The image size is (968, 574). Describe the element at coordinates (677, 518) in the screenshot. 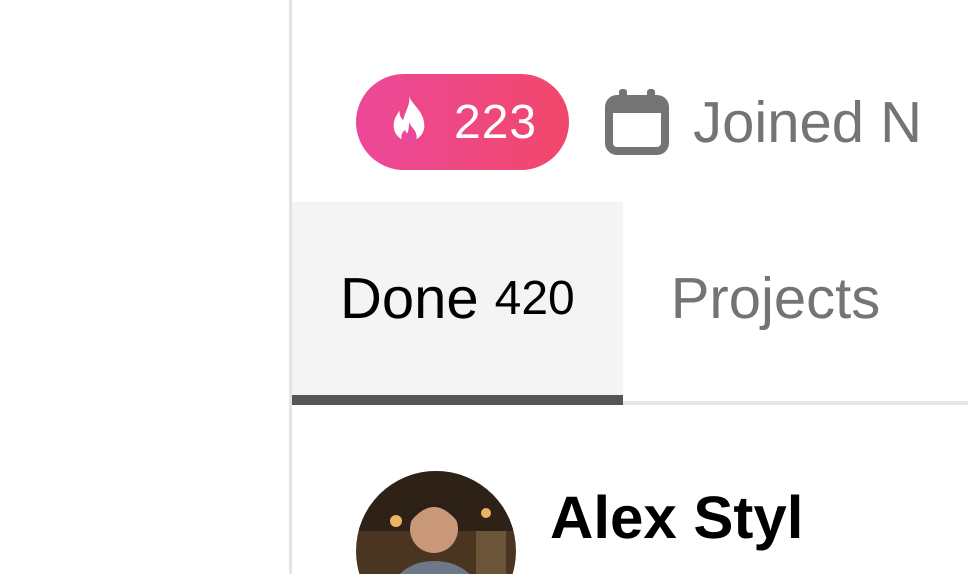

I see `author-name: Alex Styl` at that location.